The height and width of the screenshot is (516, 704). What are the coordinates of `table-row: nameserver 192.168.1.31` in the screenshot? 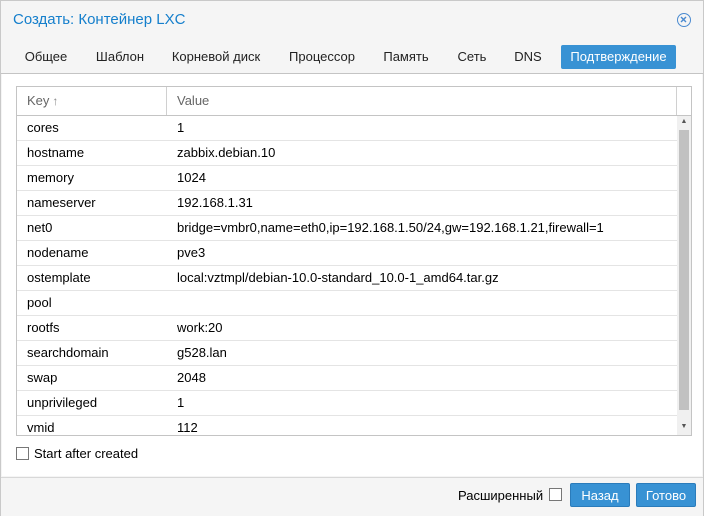 It's located at (347, 203).